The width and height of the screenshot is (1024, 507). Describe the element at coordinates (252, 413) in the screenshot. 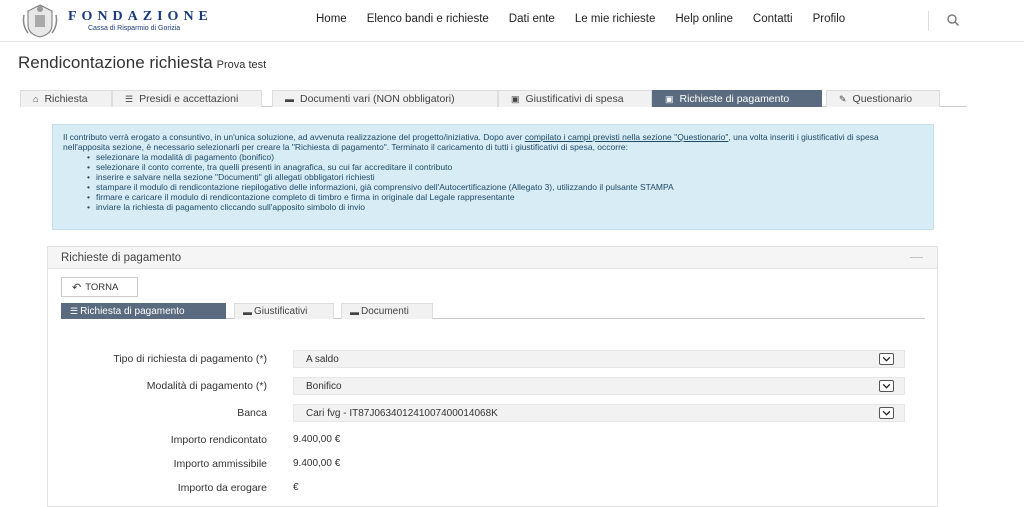

I see `banca-label: Banca` at that location.